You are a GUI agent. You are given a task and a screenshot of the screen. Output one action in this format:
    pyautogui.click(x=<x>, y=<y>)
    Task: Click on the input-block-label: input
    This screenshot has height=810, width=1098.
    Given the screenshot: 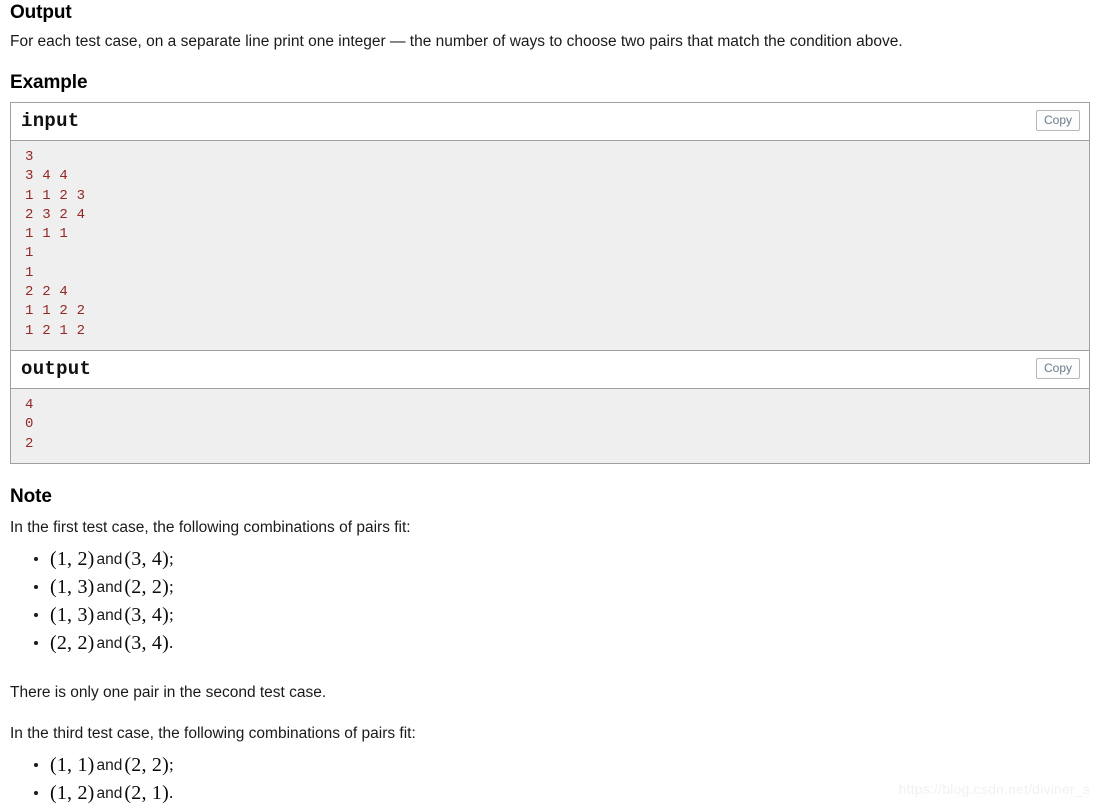 What is the action you would take?
    pyautogui.click(x=50, y=121)
    